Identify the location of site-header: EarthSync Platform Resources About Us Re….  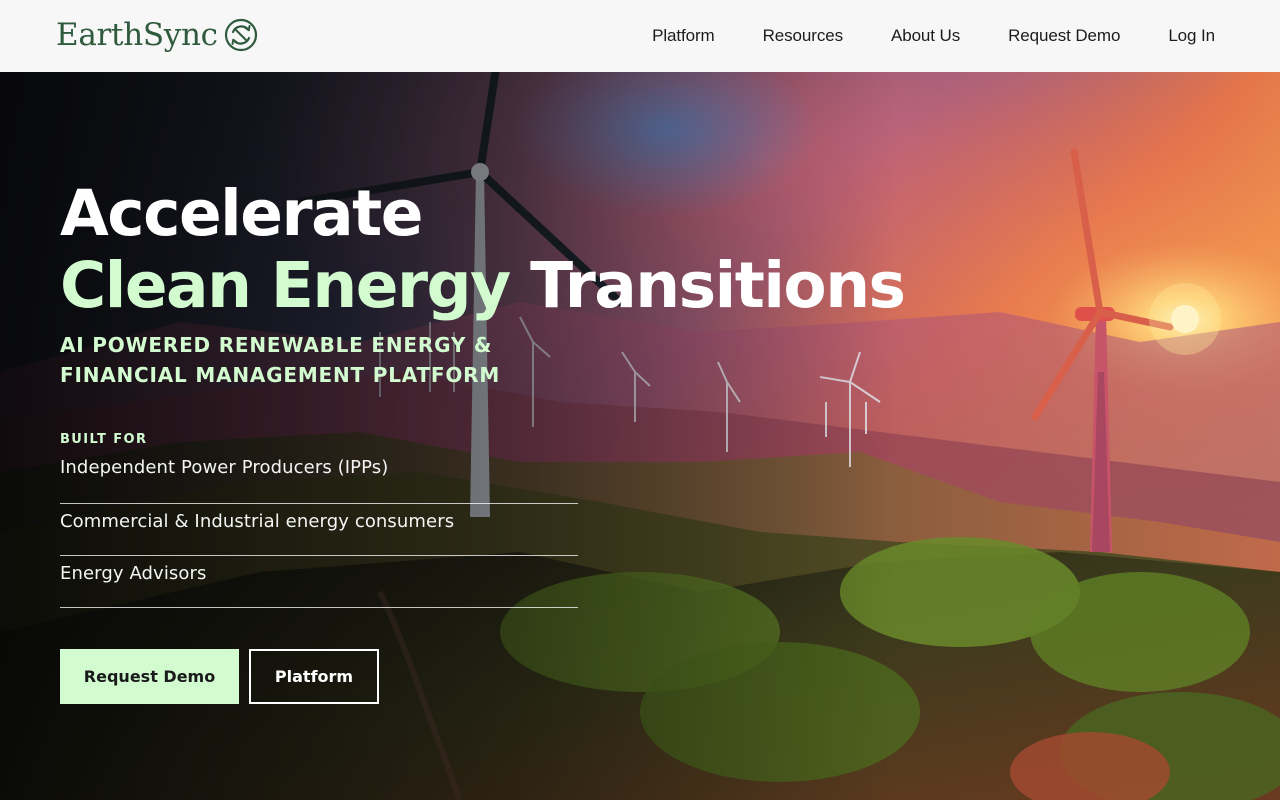
(640, 36).